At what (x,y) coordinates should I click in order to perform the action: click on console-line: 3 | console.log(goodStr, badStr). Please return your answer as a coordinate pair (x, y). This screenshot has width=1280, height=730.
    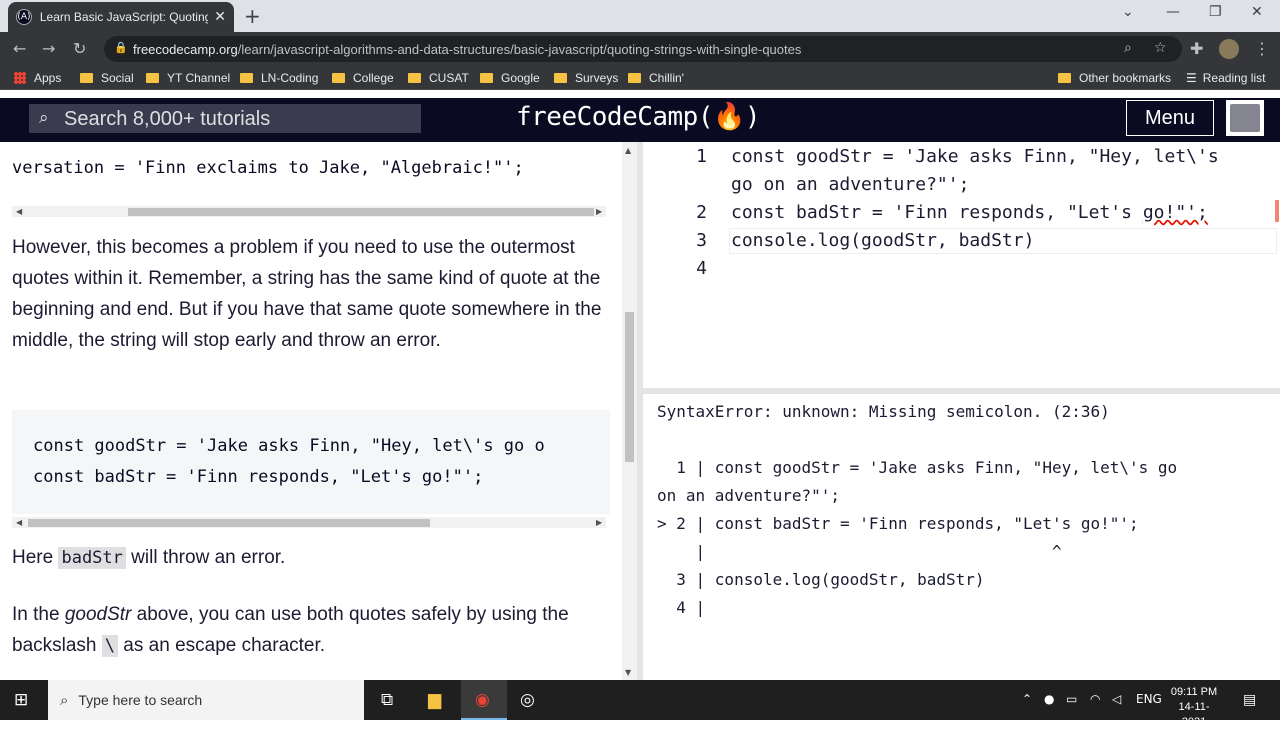
    Looking at the image, I should click on (821, 579).